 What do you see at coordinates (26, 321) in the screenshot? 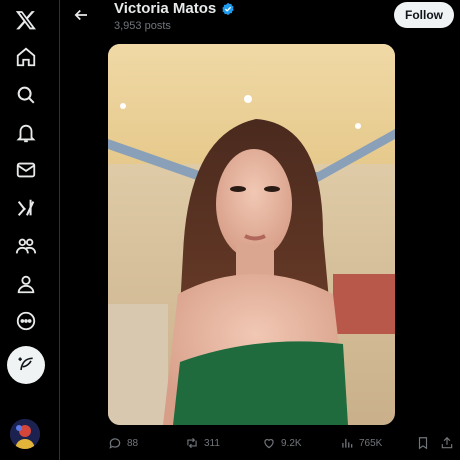
I see `more-circle-icon` at bounding box center [26, 321].